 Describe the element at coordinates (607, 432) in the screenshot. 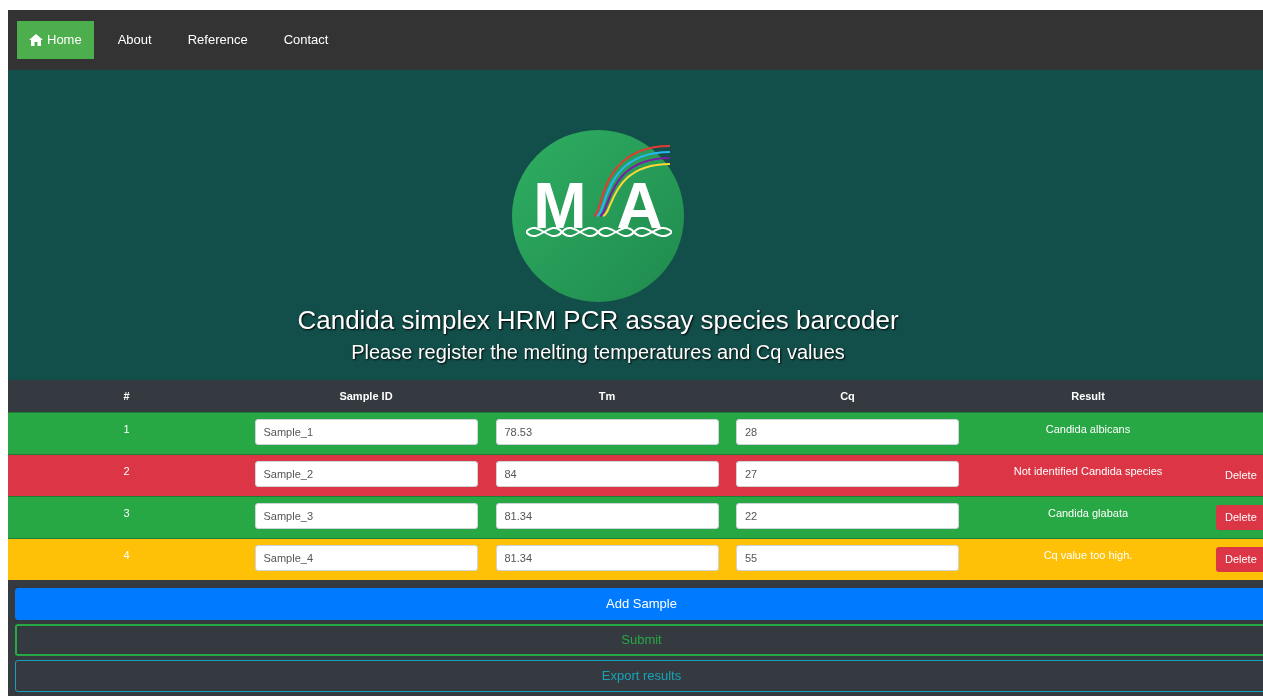

I see `input-field: 78.53` at that location.